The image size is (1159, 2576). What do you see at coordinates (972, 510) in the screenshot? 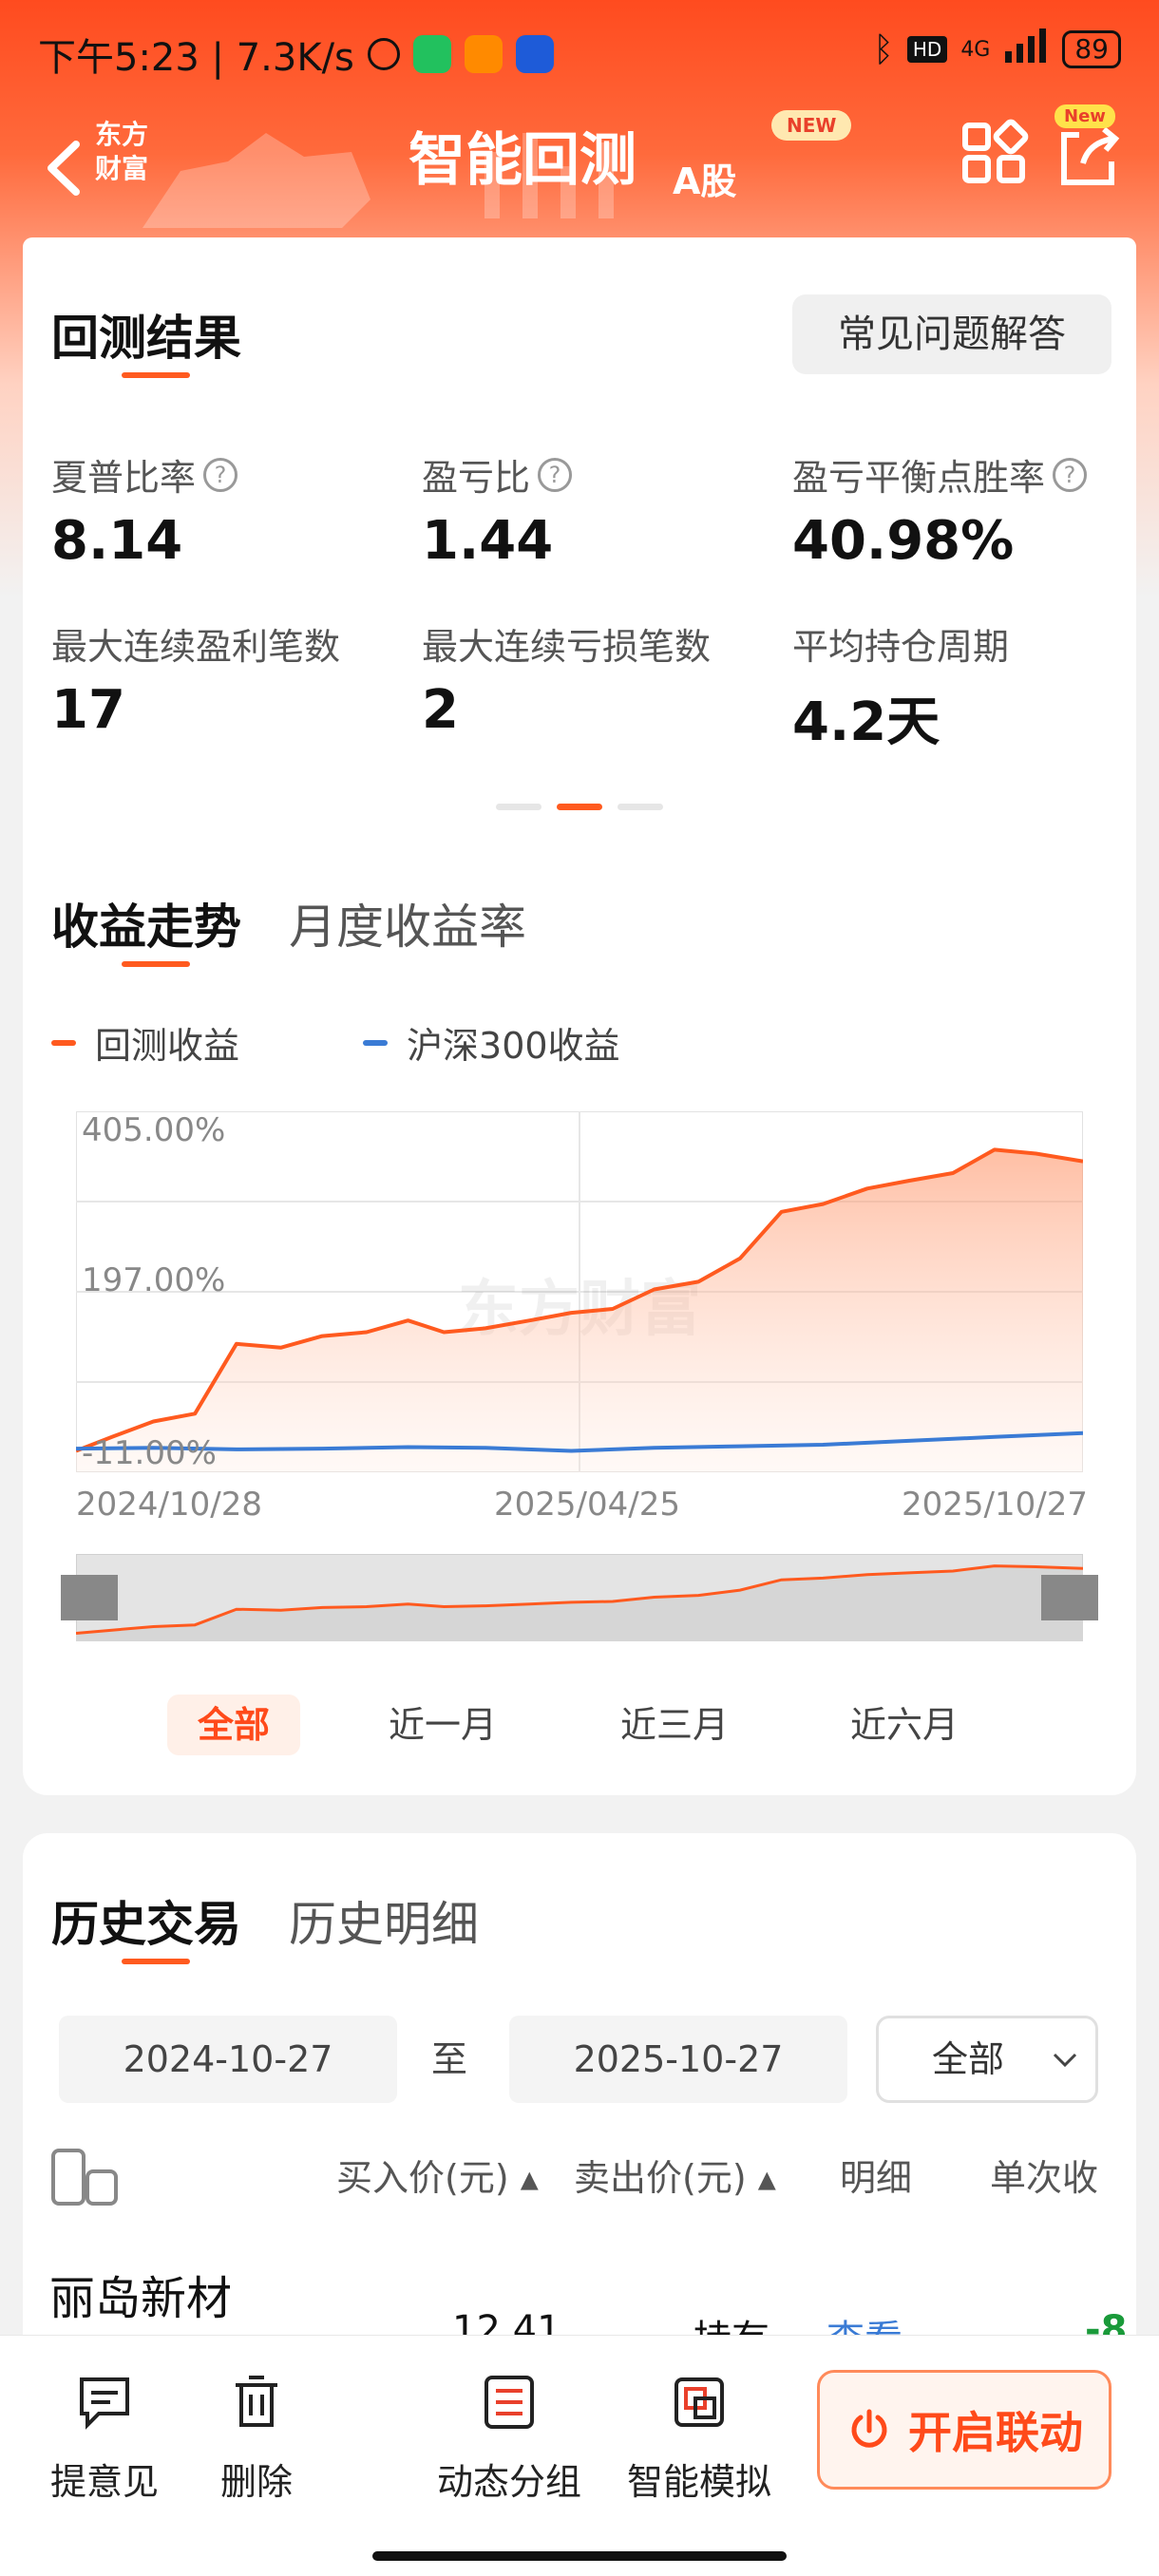
I see `metric-breakeven-winrate: 盈亏平衡点胜率? 40.98%` at bounding box center [972, 510].